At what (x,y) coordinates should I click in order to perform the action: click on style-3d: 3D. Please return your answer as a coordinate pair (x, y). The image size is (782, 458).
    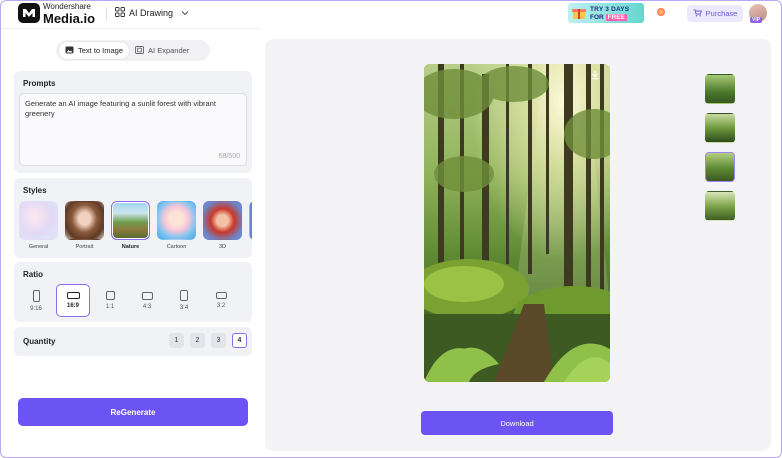
    Looking at the image, I should click on (222, 225).